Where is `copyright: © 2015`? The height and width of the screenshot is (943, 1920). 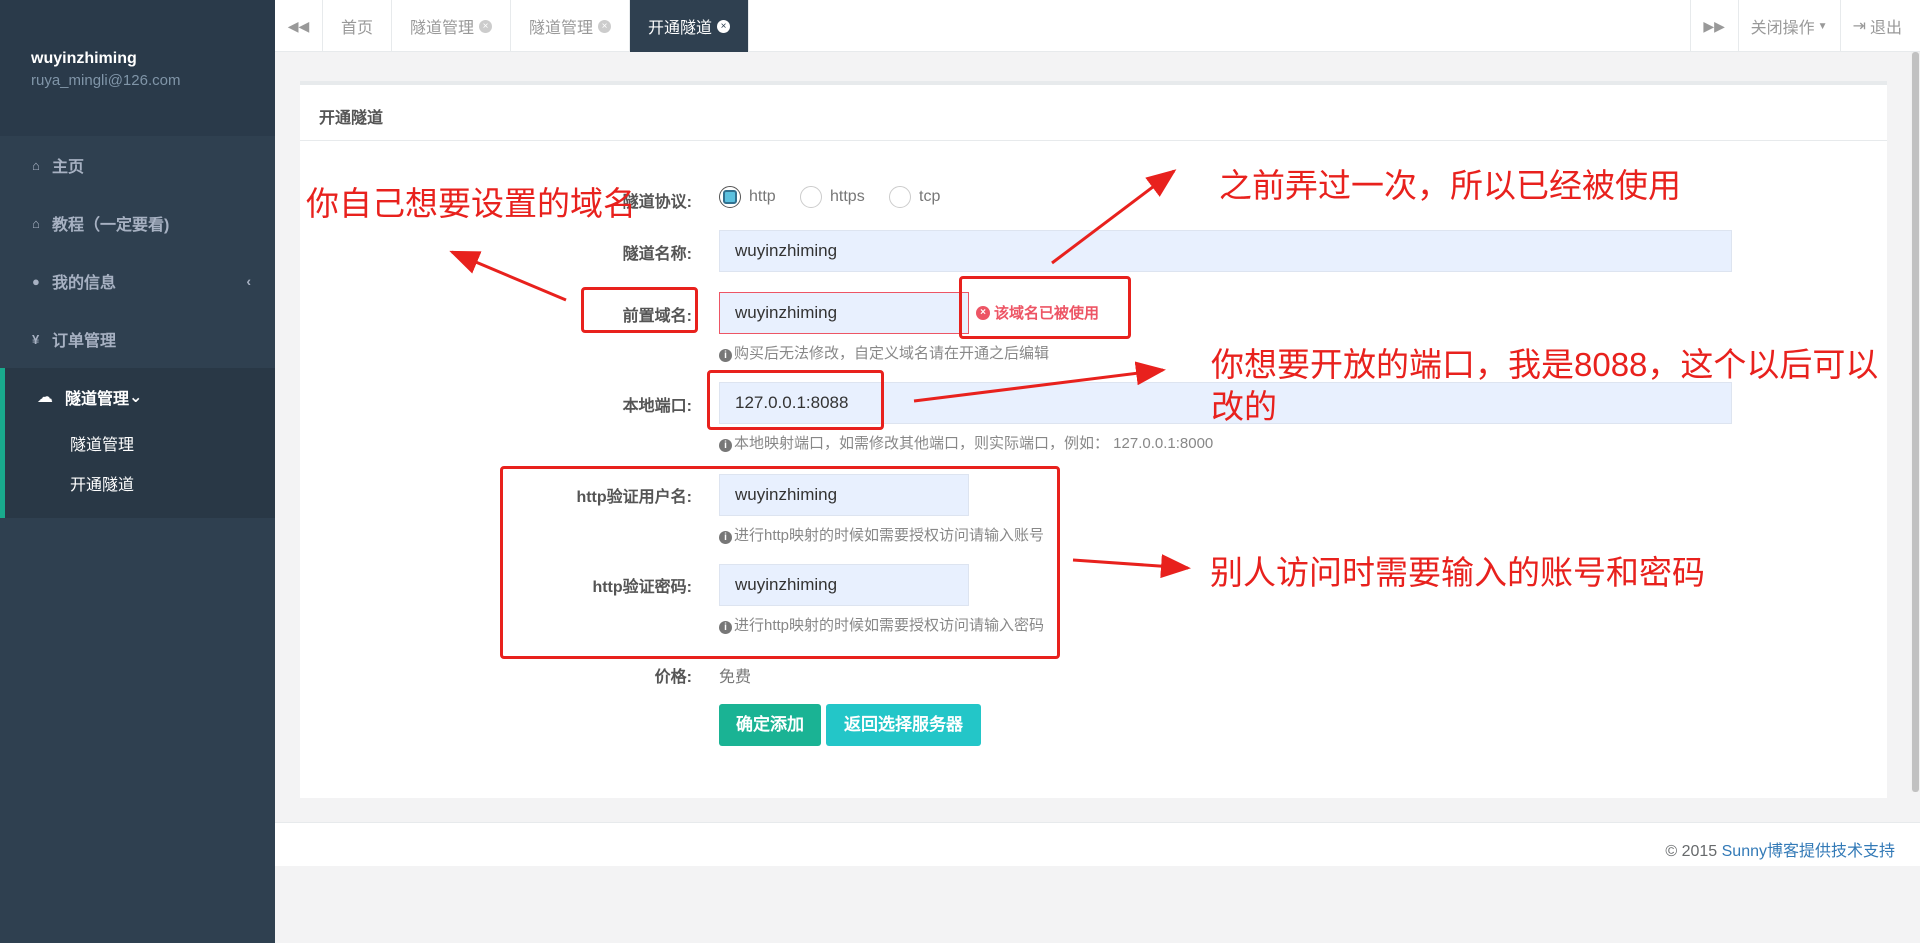 copyright: © 2015 is located at coordinates (1693, 851).